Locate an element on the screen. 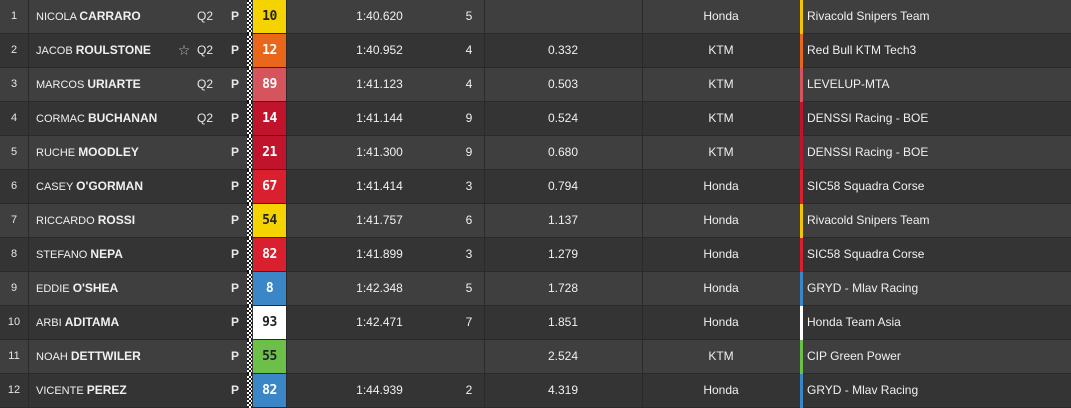 Image resolution: width=1071 pixels, height=408 pixels. rider-last-name: PEREZ is located at coordinates (106, 390).